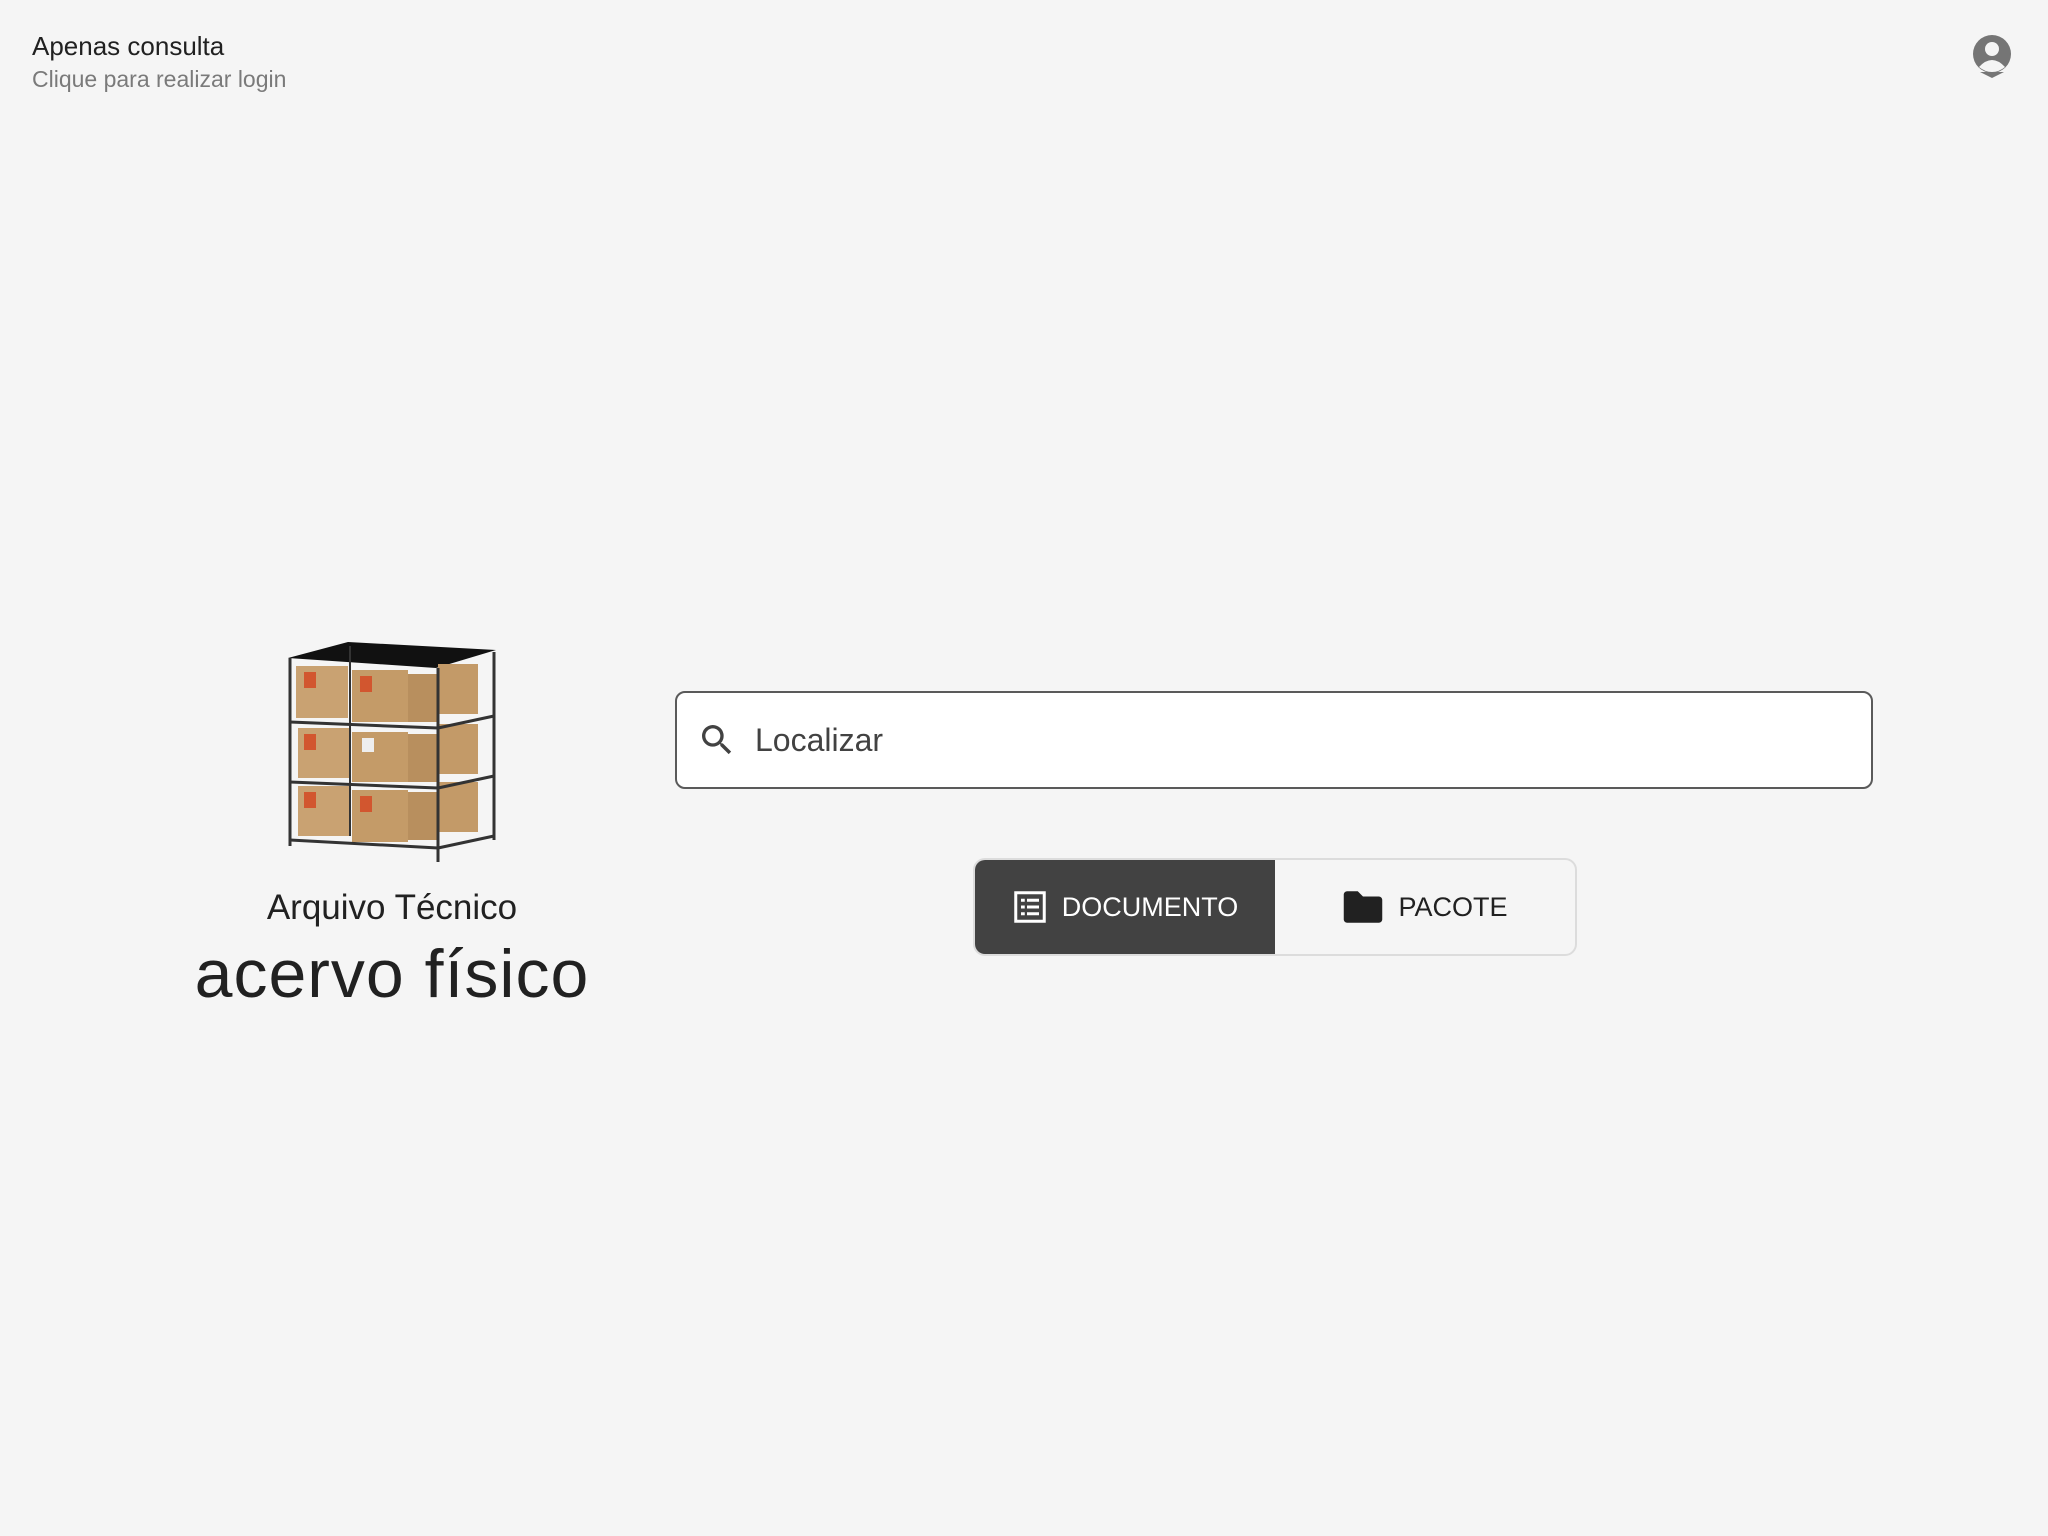 The width and height of the screenshot is (2048, 1536). I want to click on login-subtitle: Clique para realizar login, so click(159, 79).